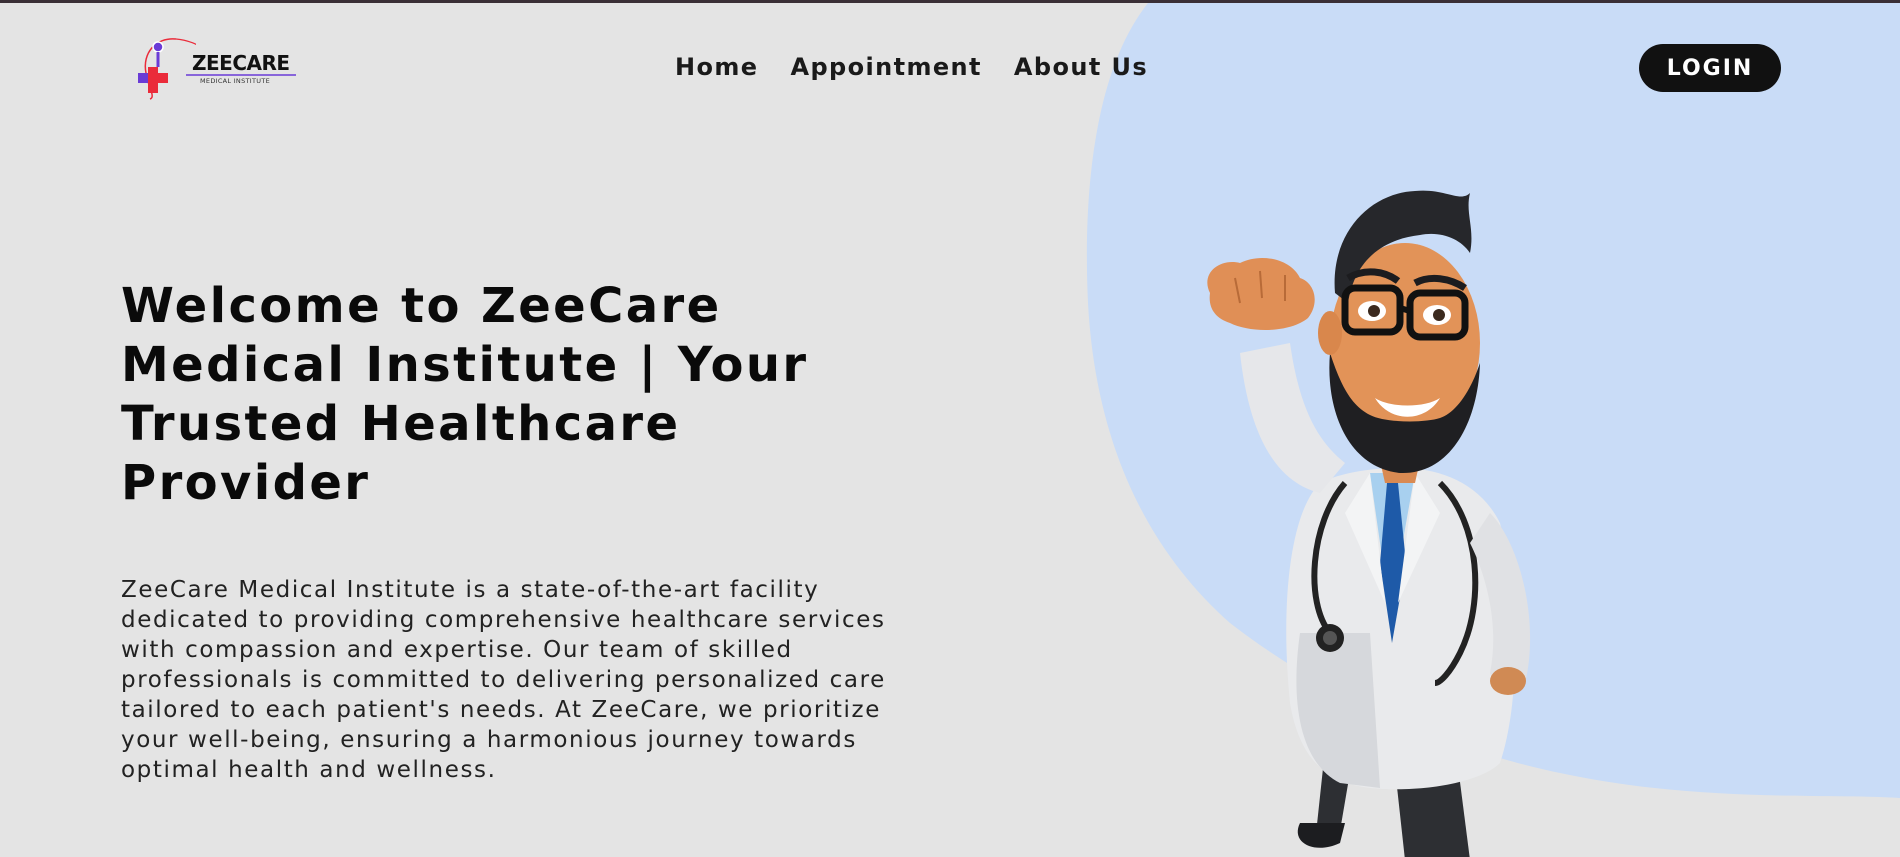  I want to click on logo-name: ZEECARE, so click(241, 63).